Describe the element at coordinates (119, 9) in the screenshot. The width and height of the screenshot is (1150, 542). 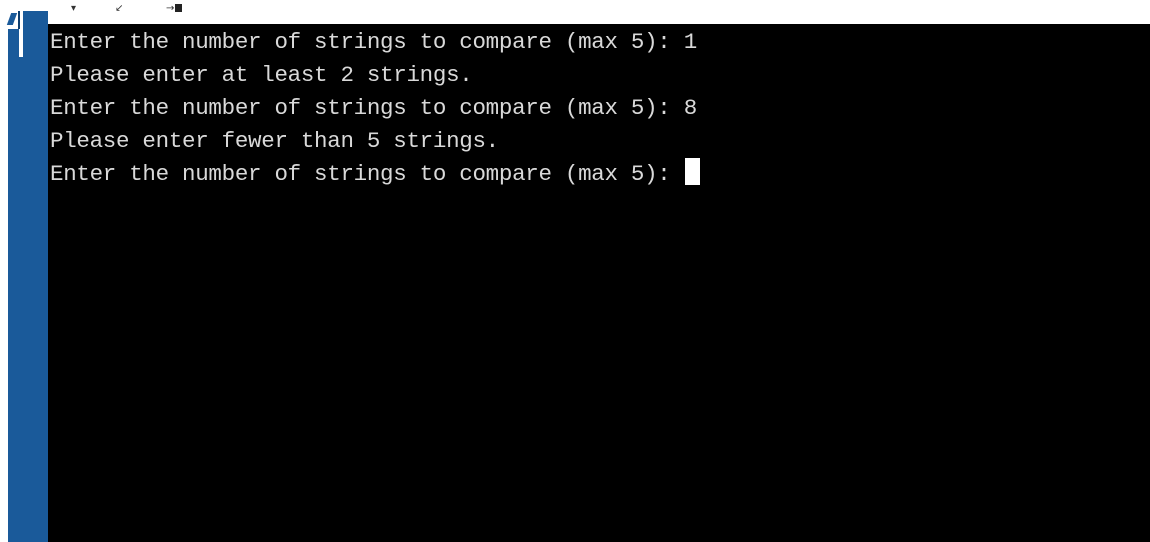
I see `arrow-icon: ↙` at that location.